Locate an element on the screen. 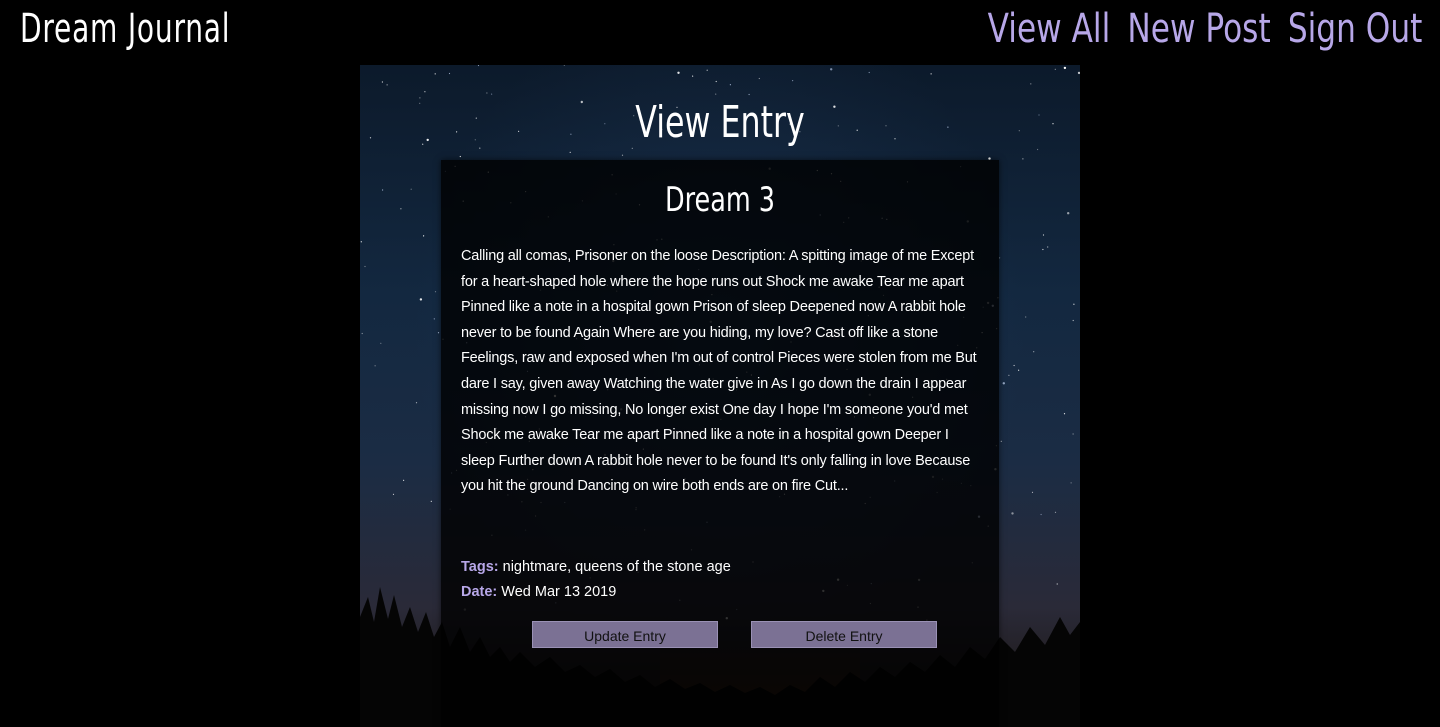 The image size is (1440, 727). page-title: View Entry is located at coordinates (720, 122).